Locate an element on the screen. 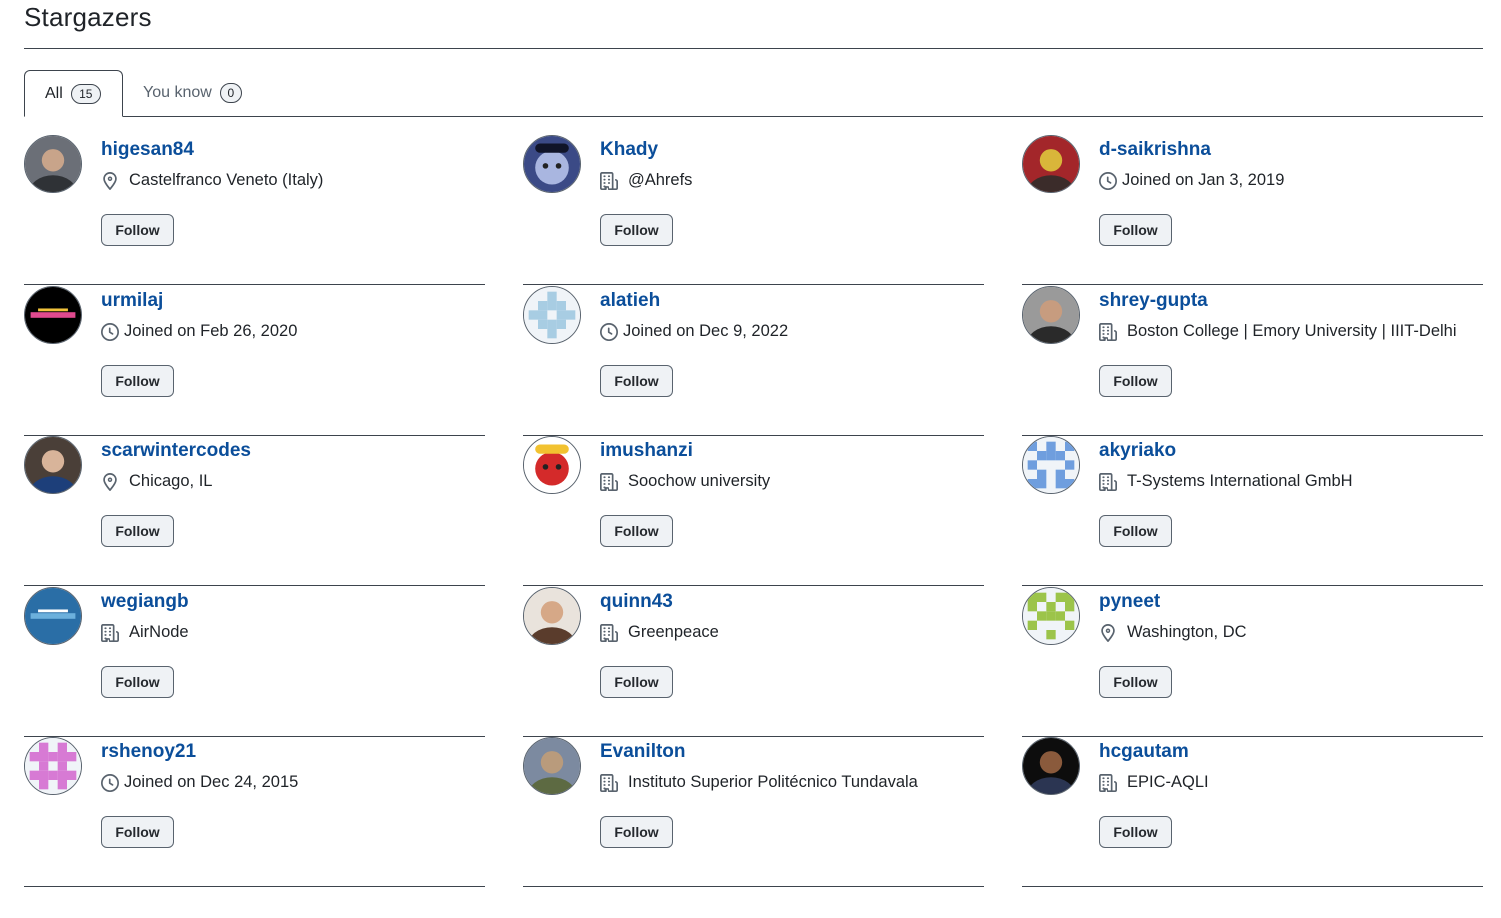 Image resolution: width=1501 pixels, height=918 pixels. stargazer-card: rshenoy21 Joined on Dec 24, 2015 Follow is located at coordinates (254, 812).